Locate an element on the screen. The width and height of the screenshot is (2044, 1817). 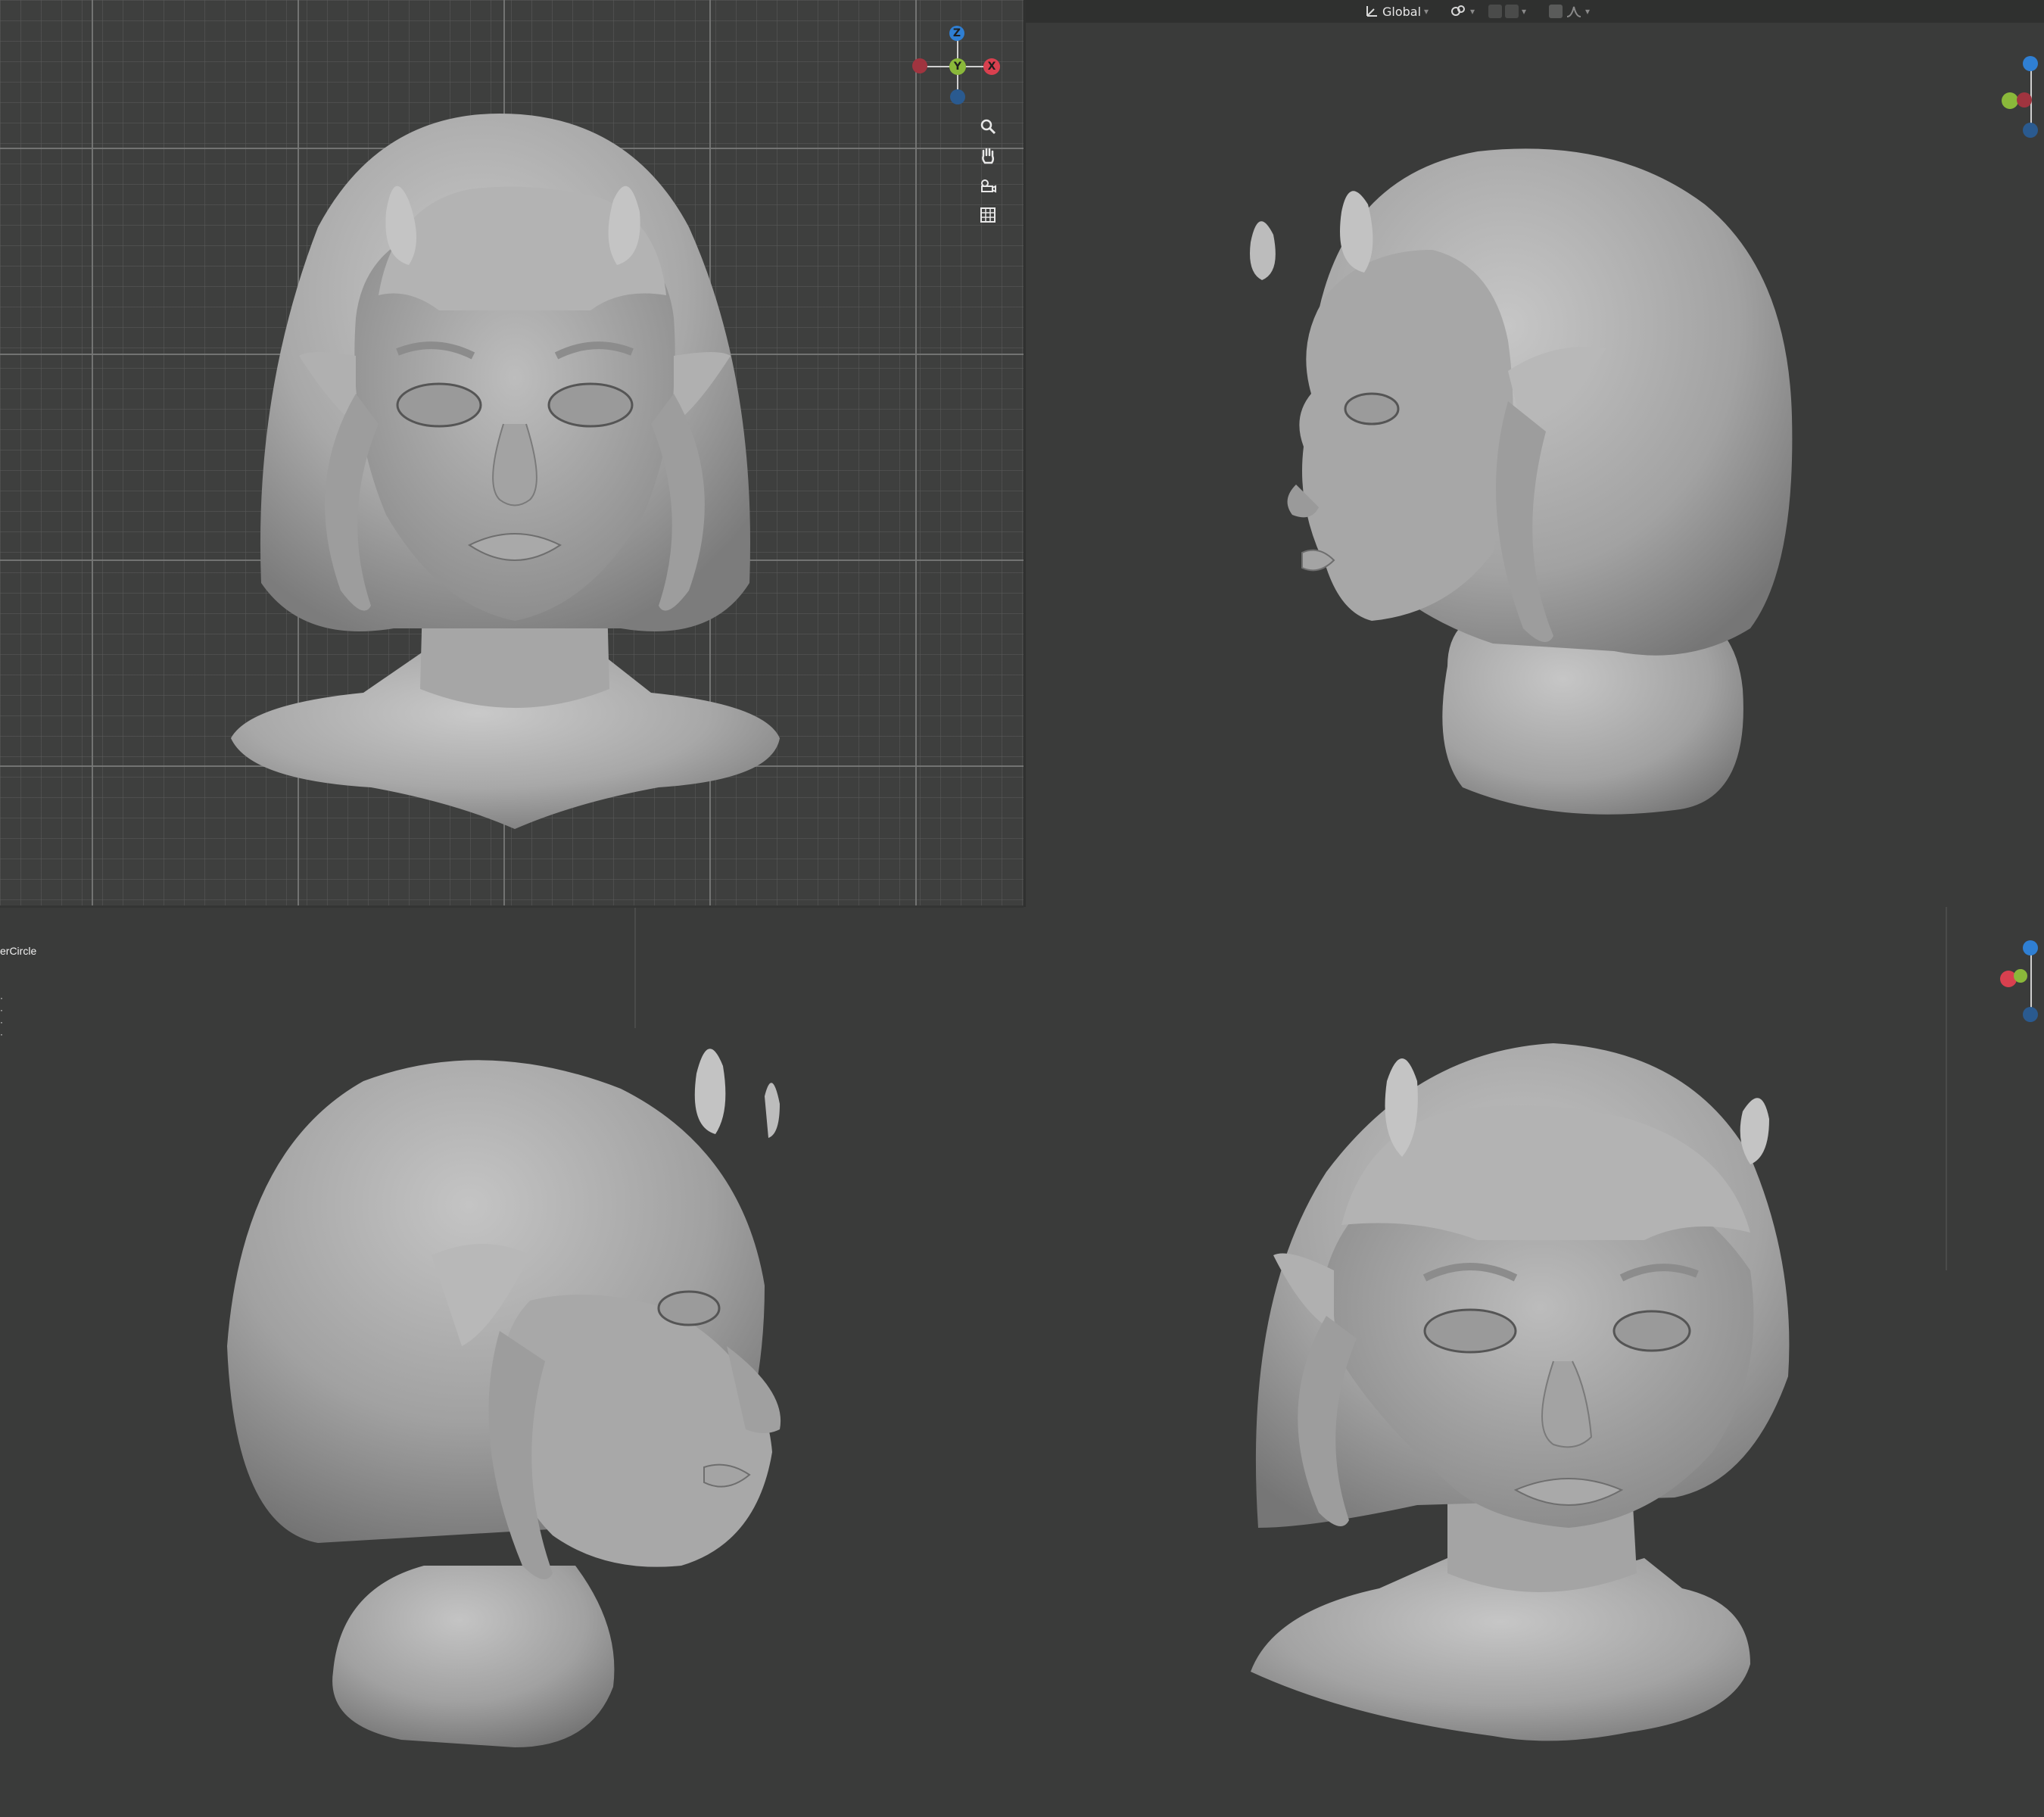
zoom-icon is located at coordinates (988, 126).